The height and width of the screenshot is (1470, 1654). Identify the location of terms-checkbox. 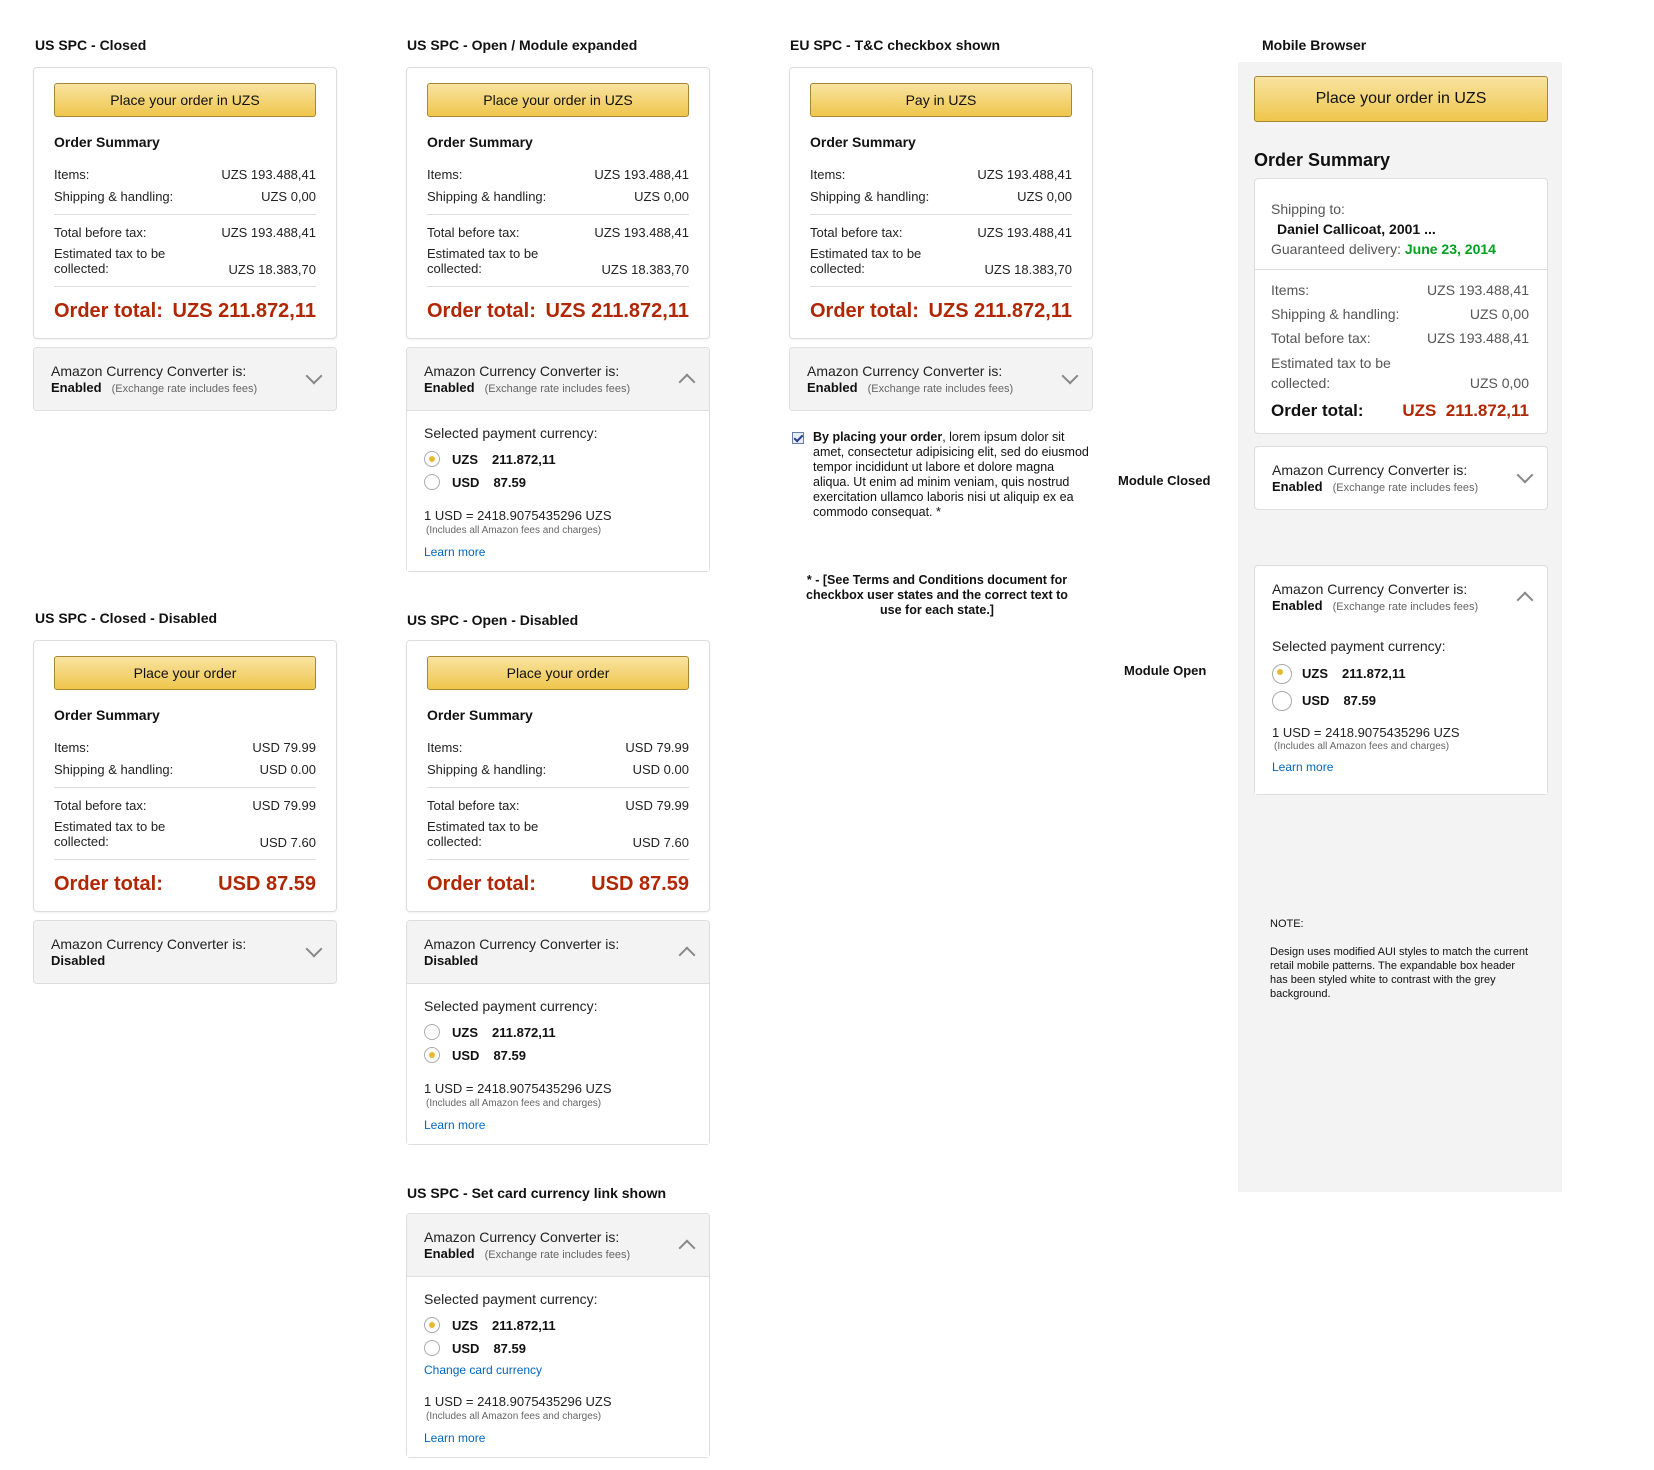
(798, 438).